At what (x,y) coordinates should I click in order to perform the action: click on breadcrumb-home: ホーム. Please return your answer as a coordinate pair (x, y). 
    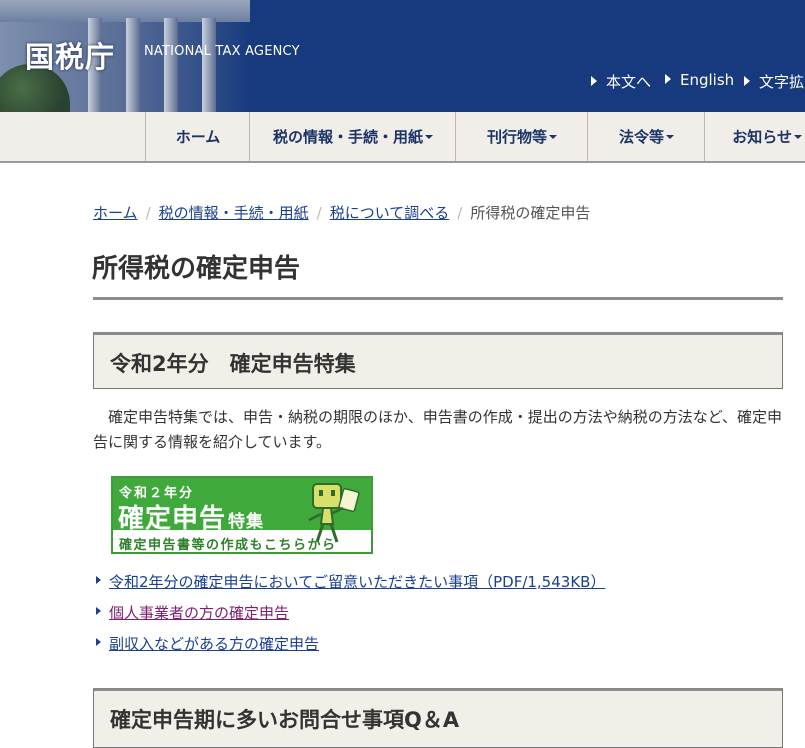
    Looking at the image, I should click on (115, 213).